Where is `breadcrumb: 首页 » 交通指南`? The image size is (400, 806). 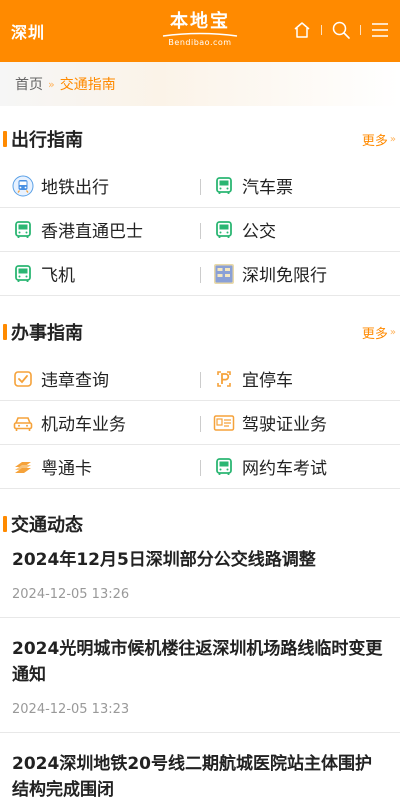
breadcrumb: 首页 » 交通指南 is located at coordinates (200, 84).